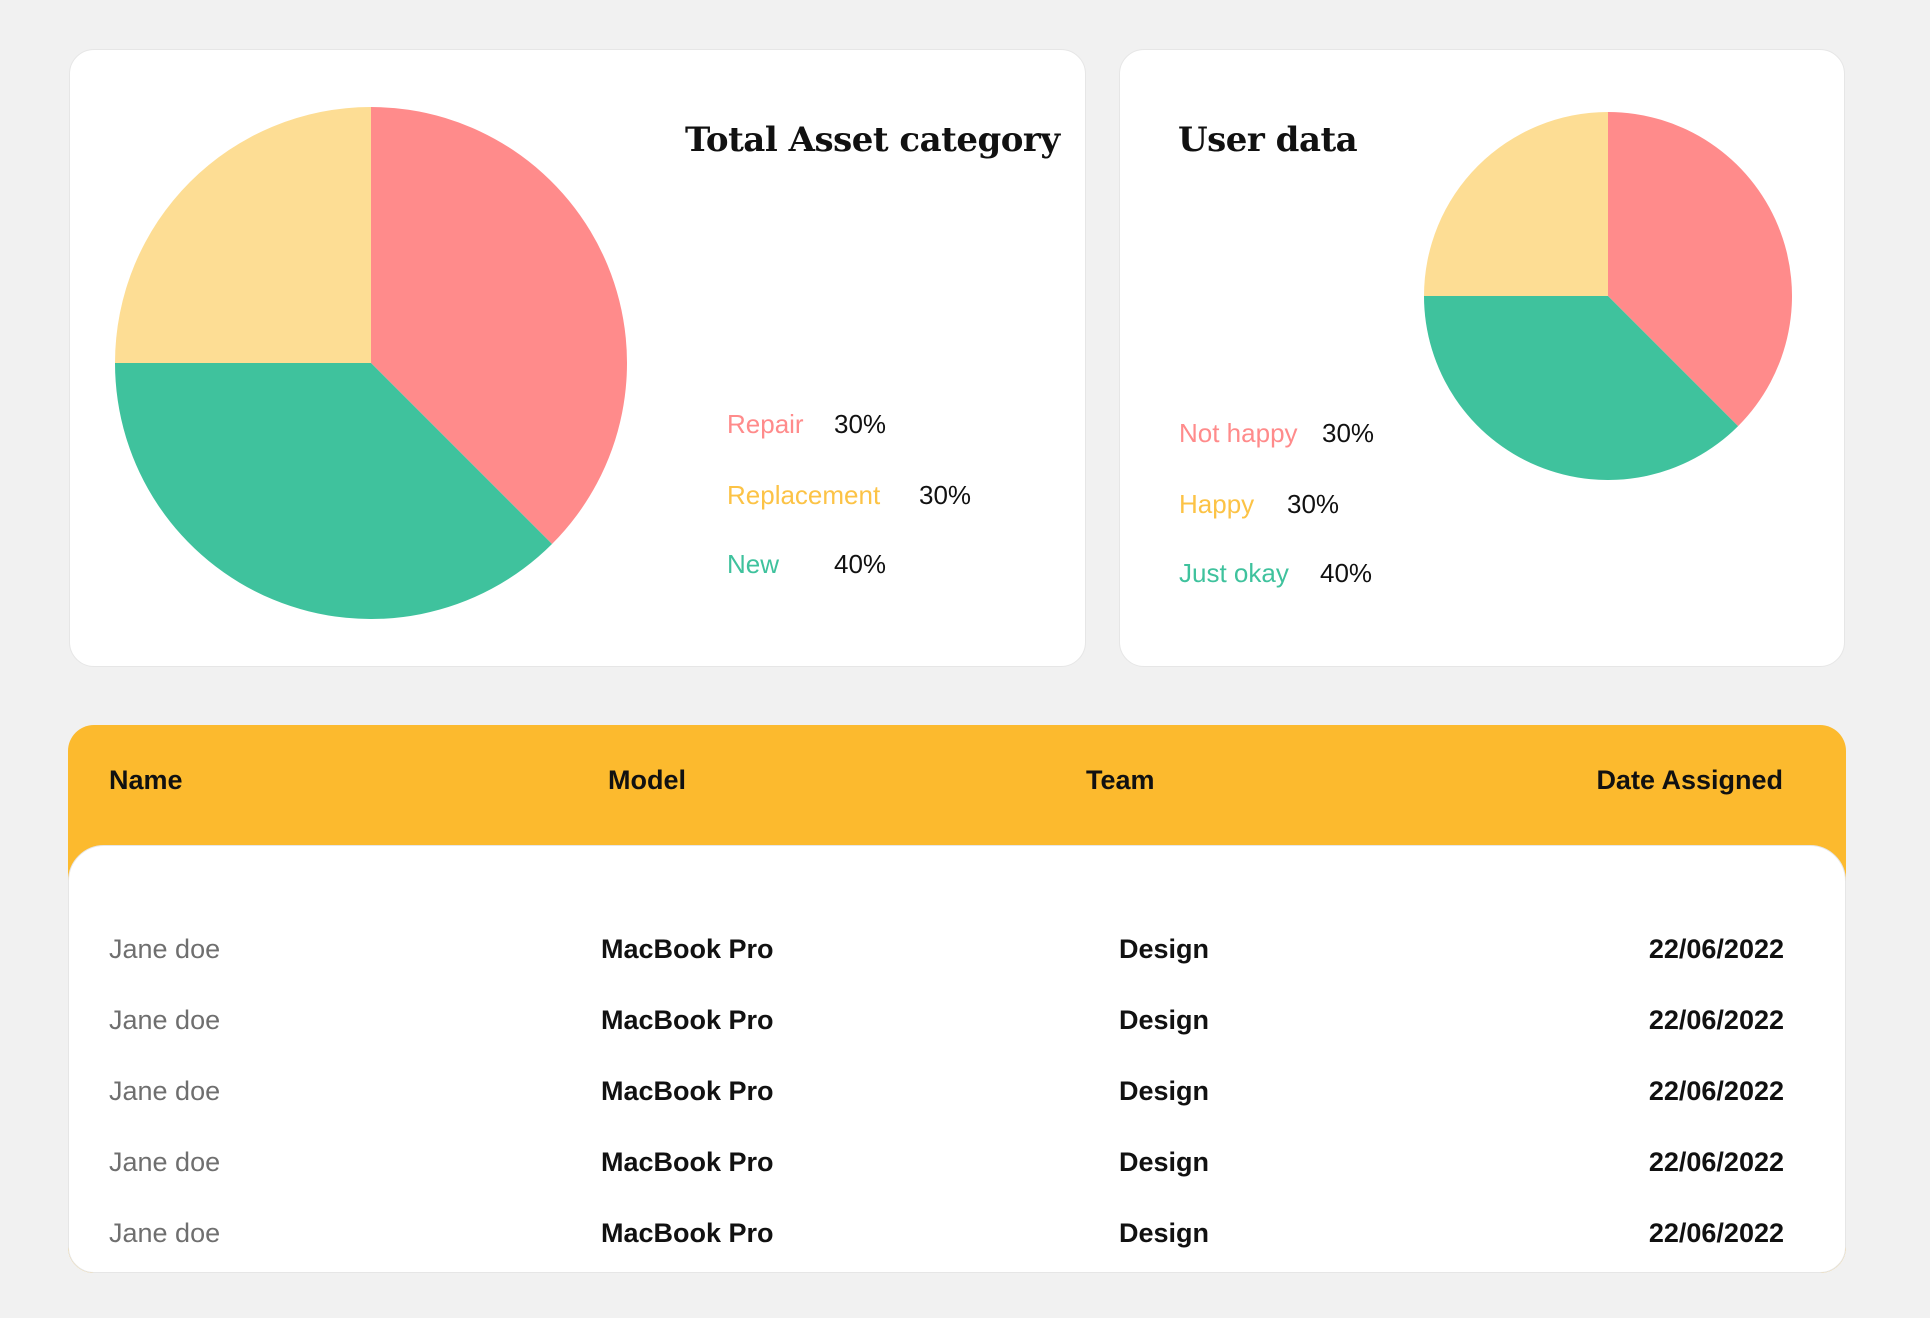  What do you see at coordinates (765, 424) in the screenshot?
I see `legend-label: Repair` at bounding box center [765, 424].